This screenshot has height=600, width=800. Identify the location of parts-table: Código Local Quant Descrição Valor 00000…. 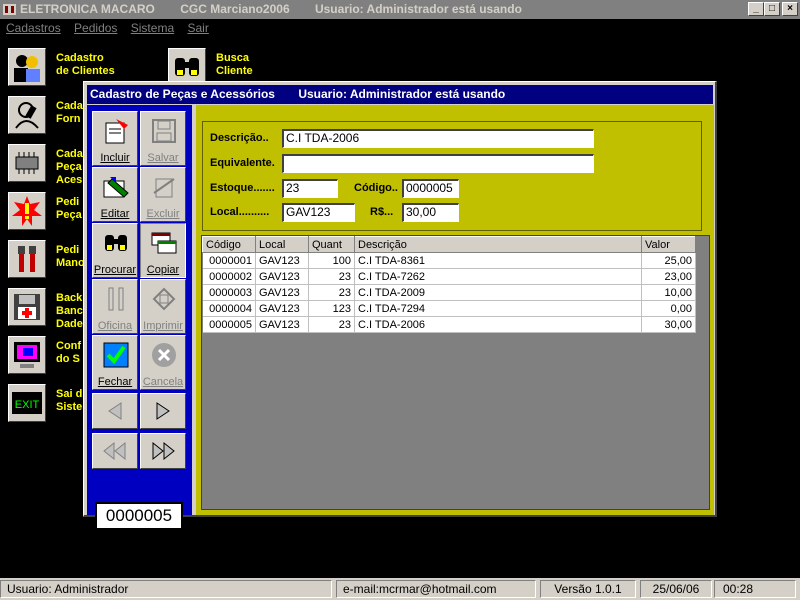
(449, 284).